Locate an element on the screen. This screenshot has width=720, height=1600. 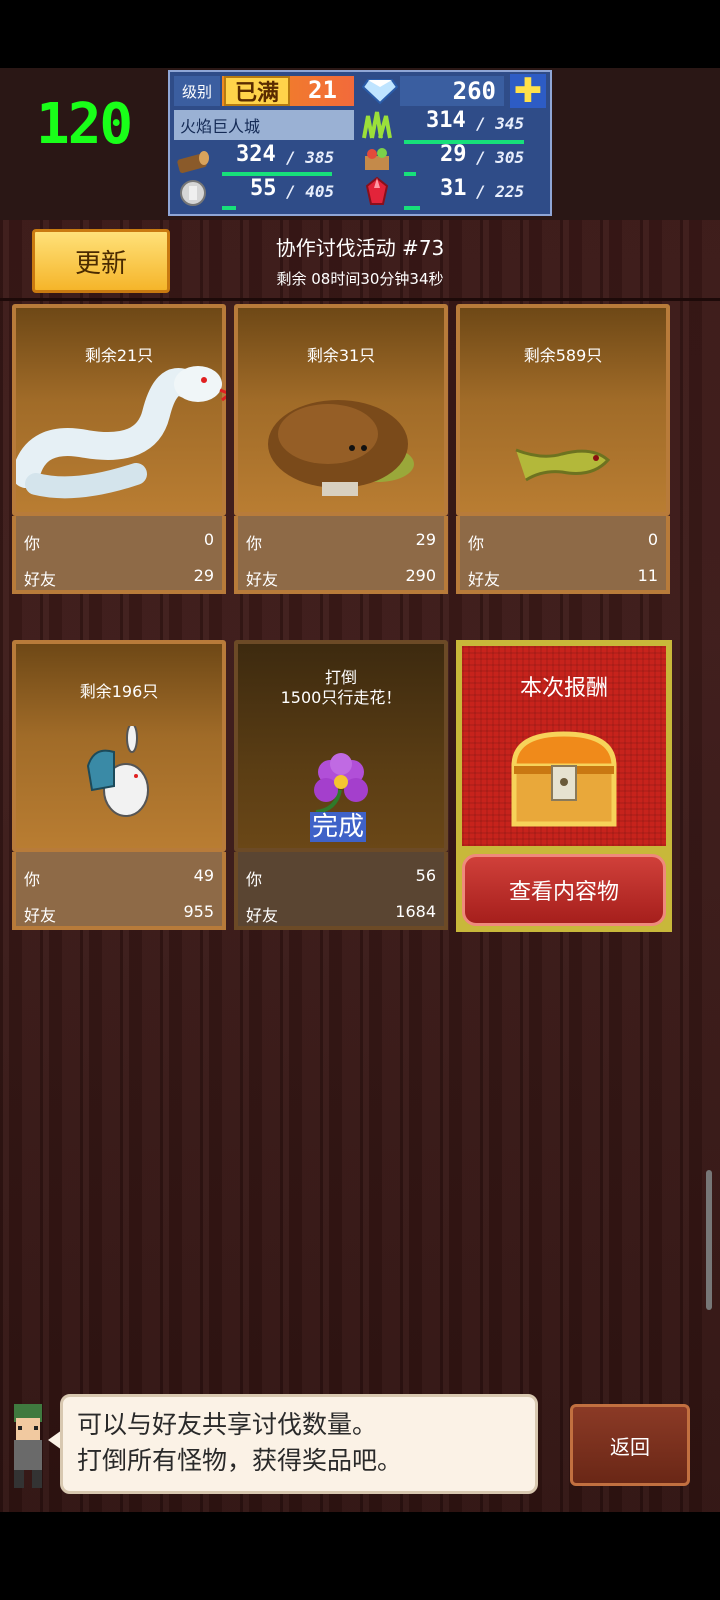
you-row: 你 56 is located at coordinates (341, 878).